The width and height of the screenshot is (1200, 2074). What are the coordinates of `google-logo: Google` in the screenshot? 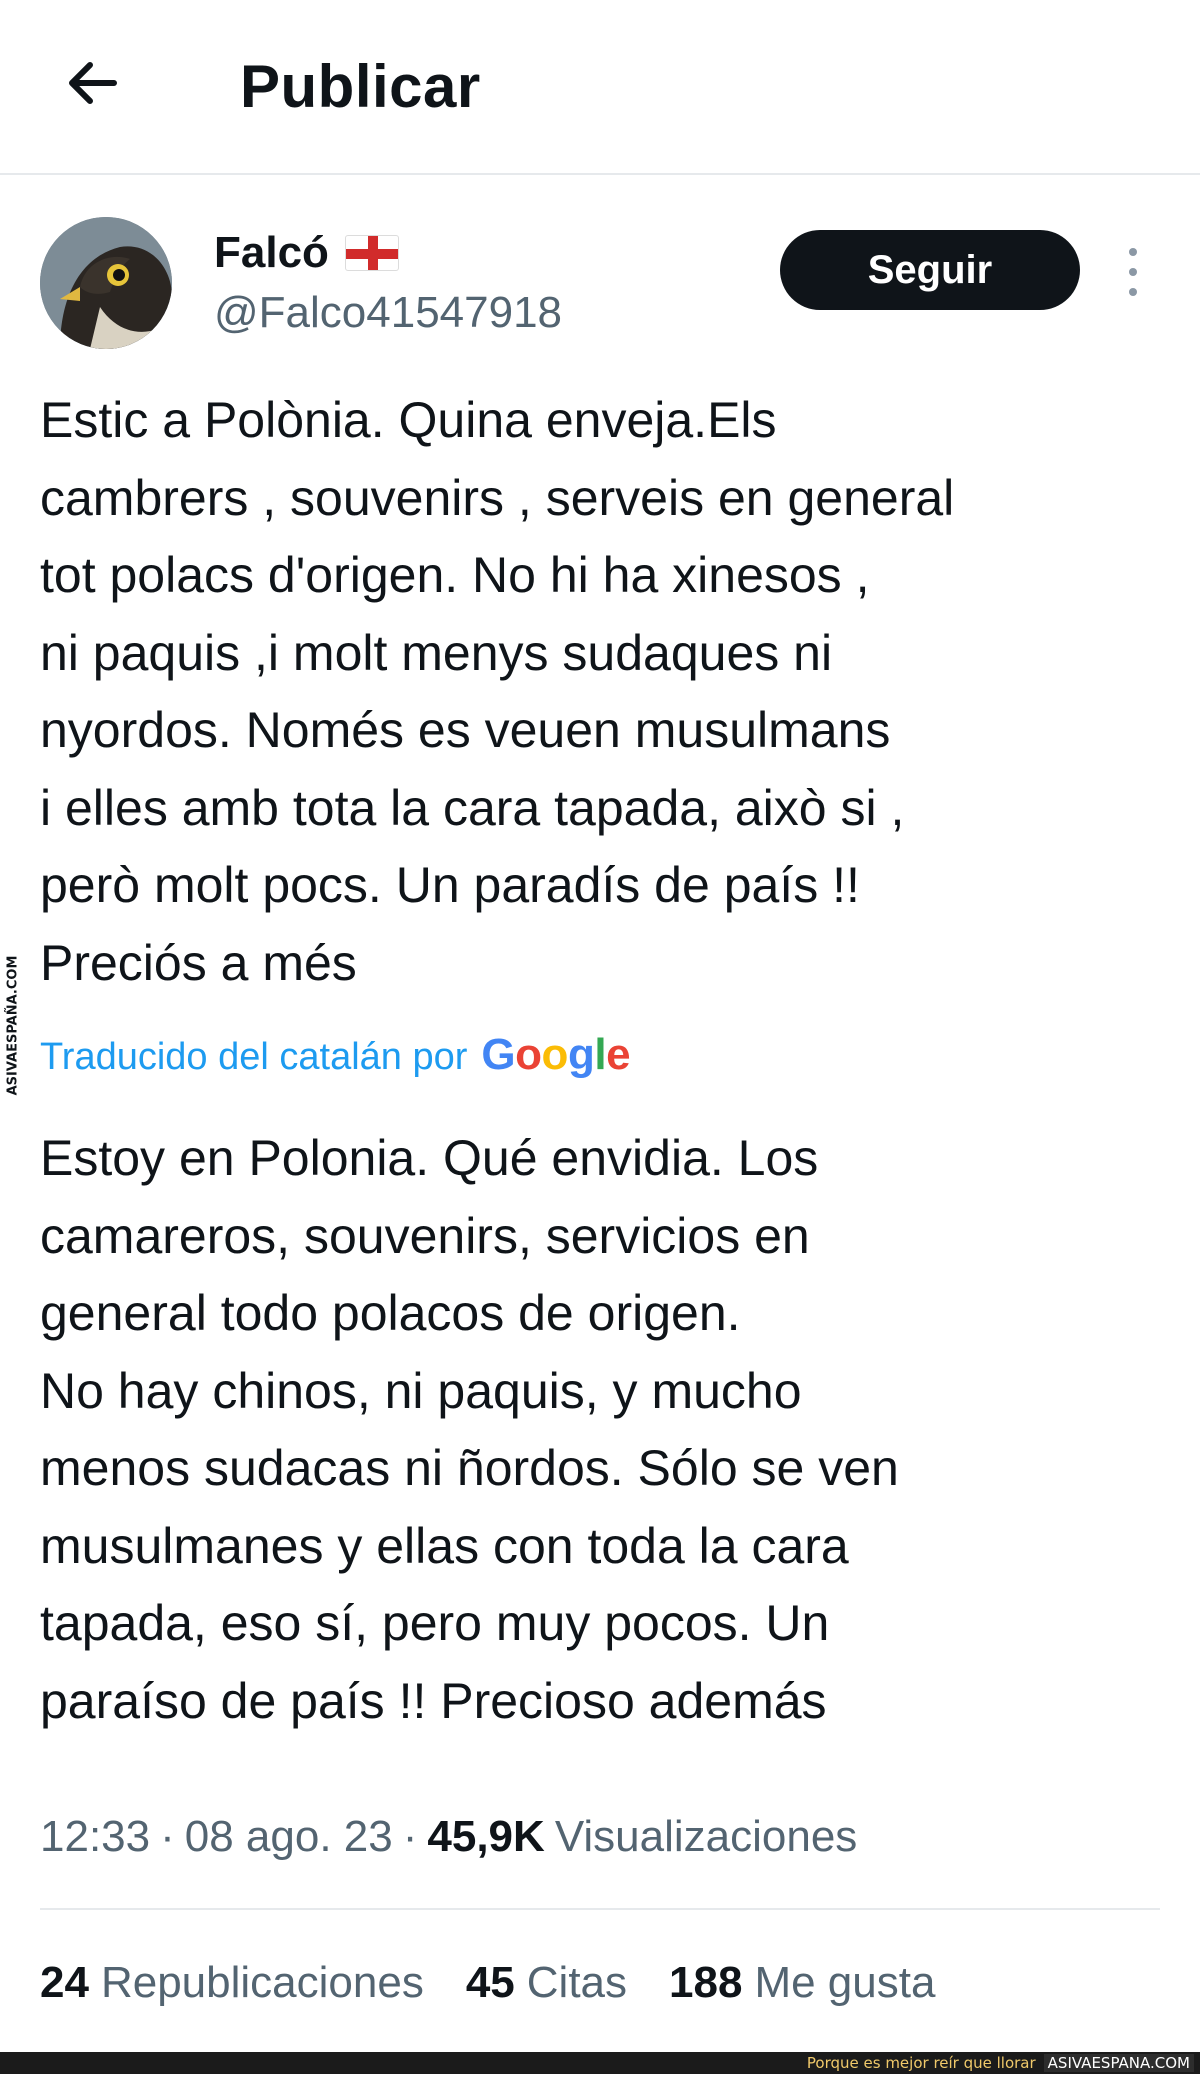 It's located at (556, 1054).